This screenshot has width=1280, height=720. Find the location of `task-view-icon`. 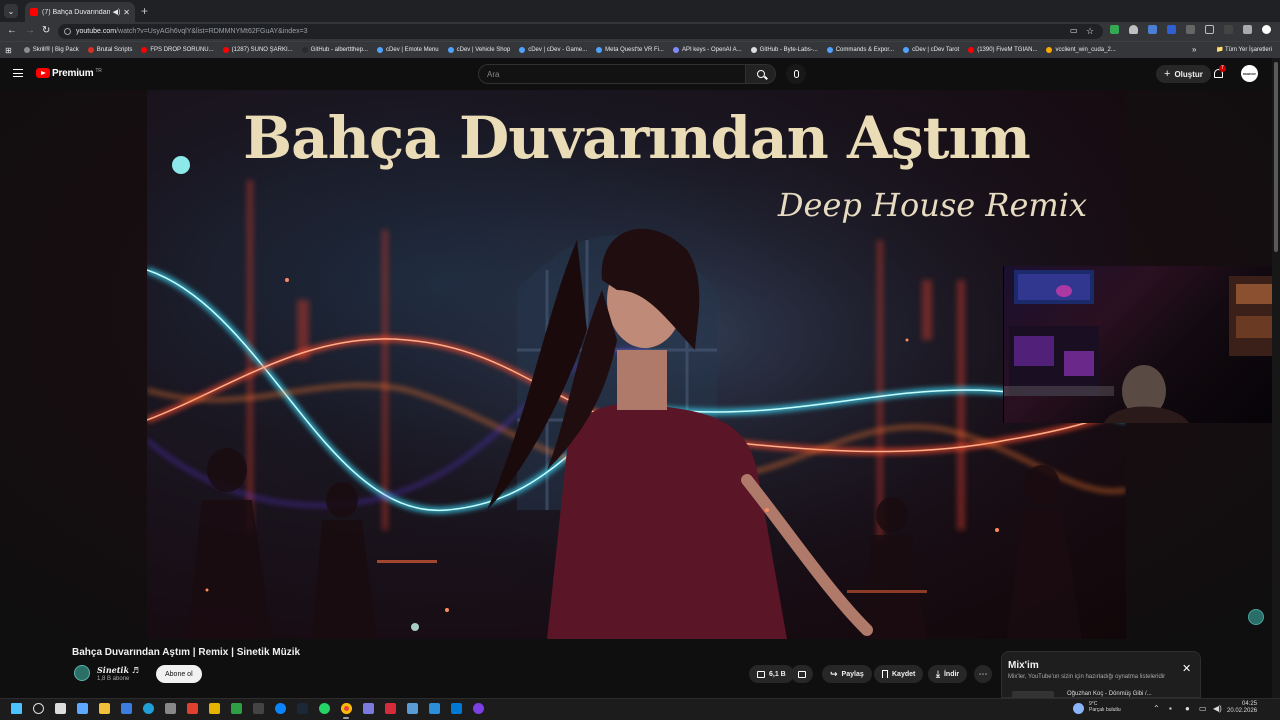

task-view-icon is located at coordinates (60, 708).